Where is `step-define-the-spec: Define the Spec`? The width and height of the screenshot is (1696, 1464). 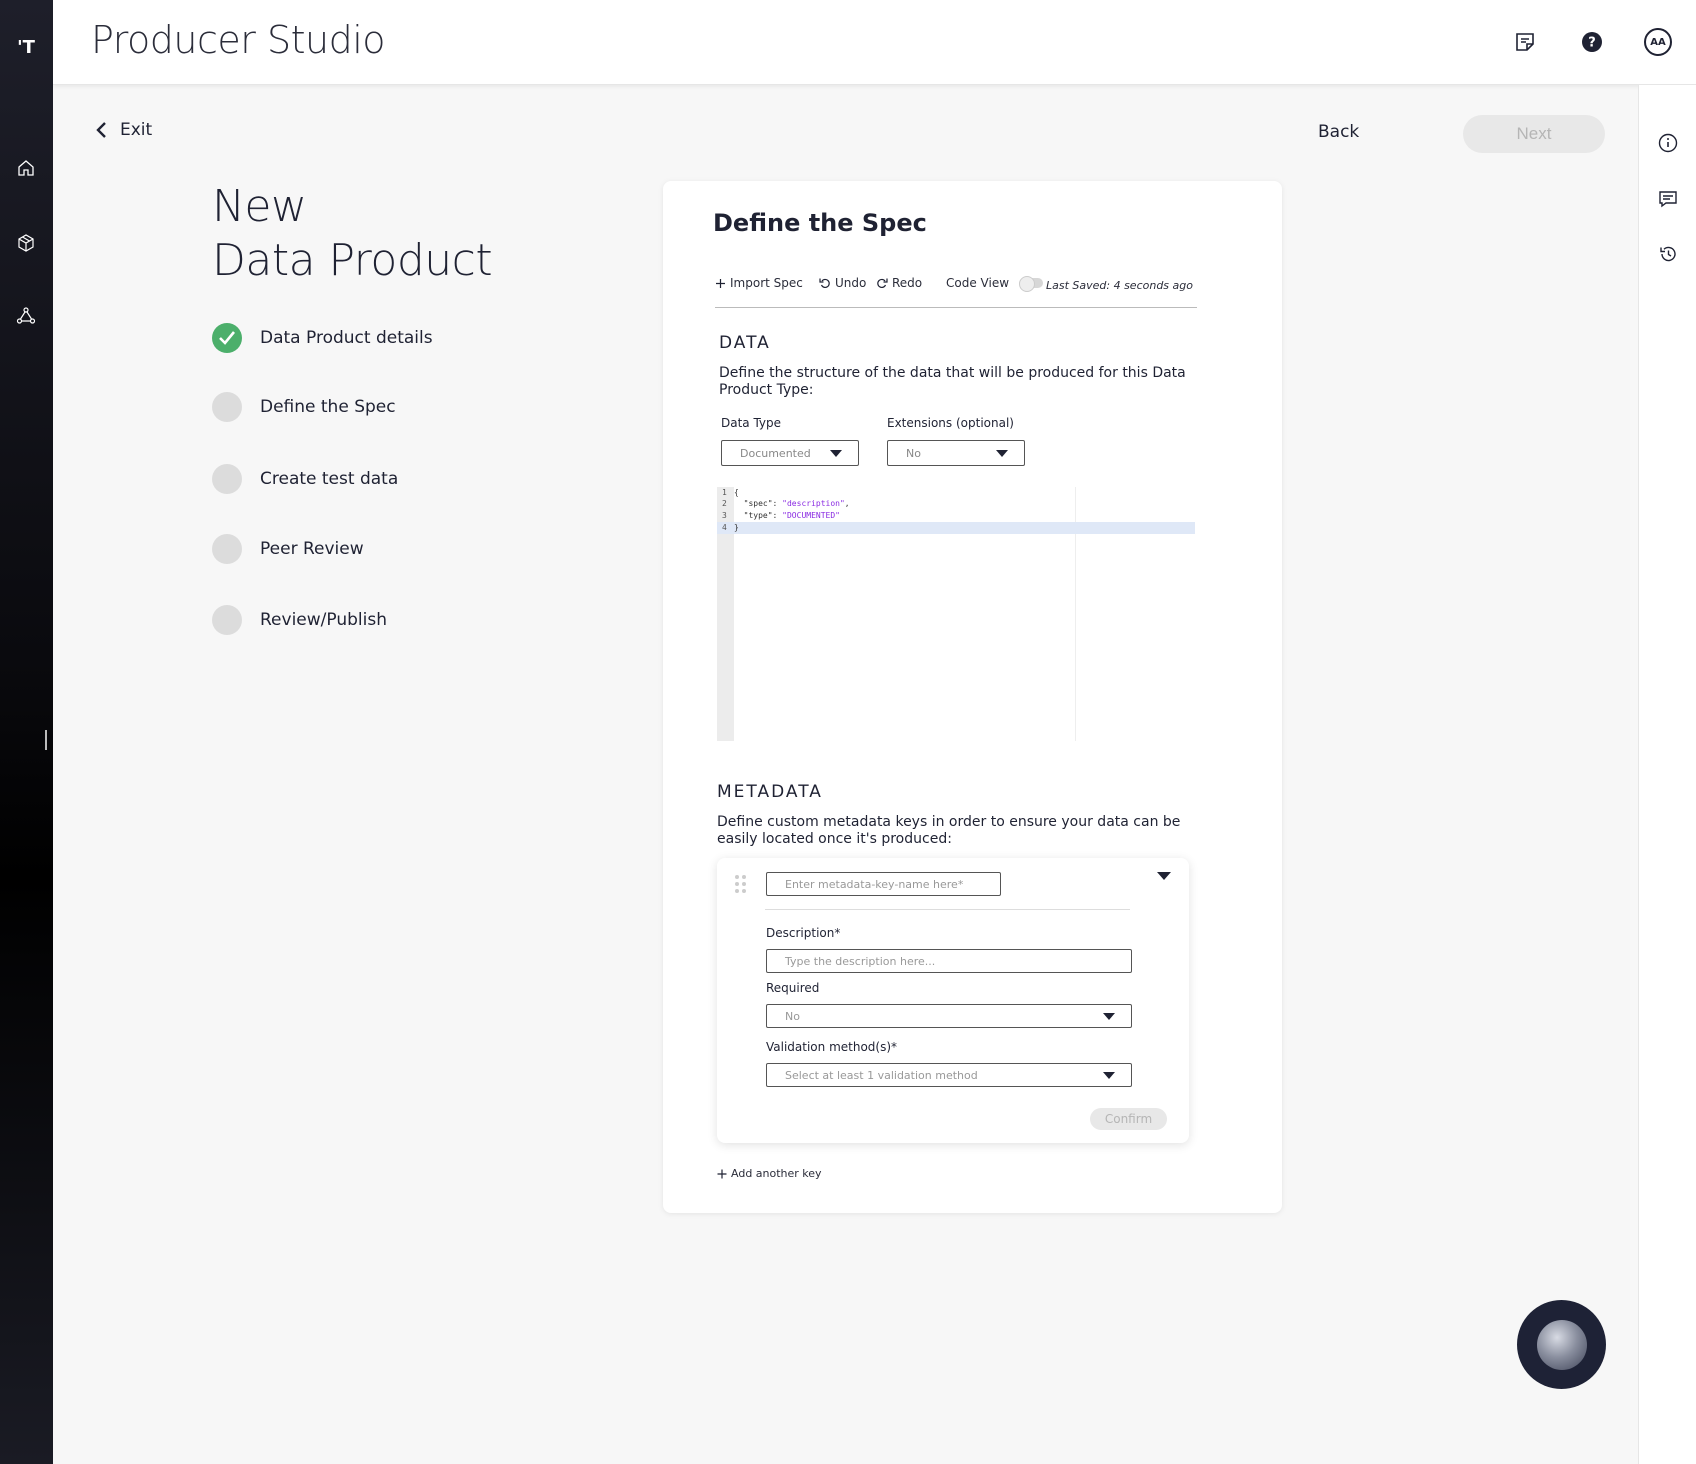 step-define-the-spec: Define the Spec is located at coordinates (304, 407).